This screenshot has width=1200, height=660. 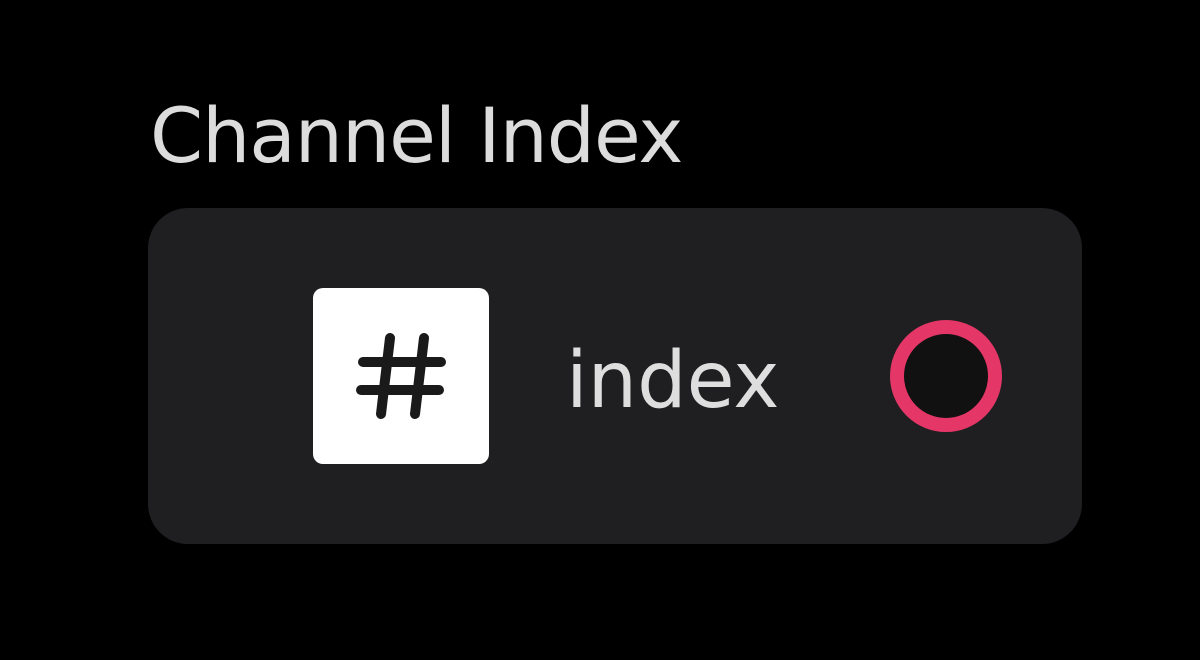 I want to click on hash-icon, so click(x=401, y=376).